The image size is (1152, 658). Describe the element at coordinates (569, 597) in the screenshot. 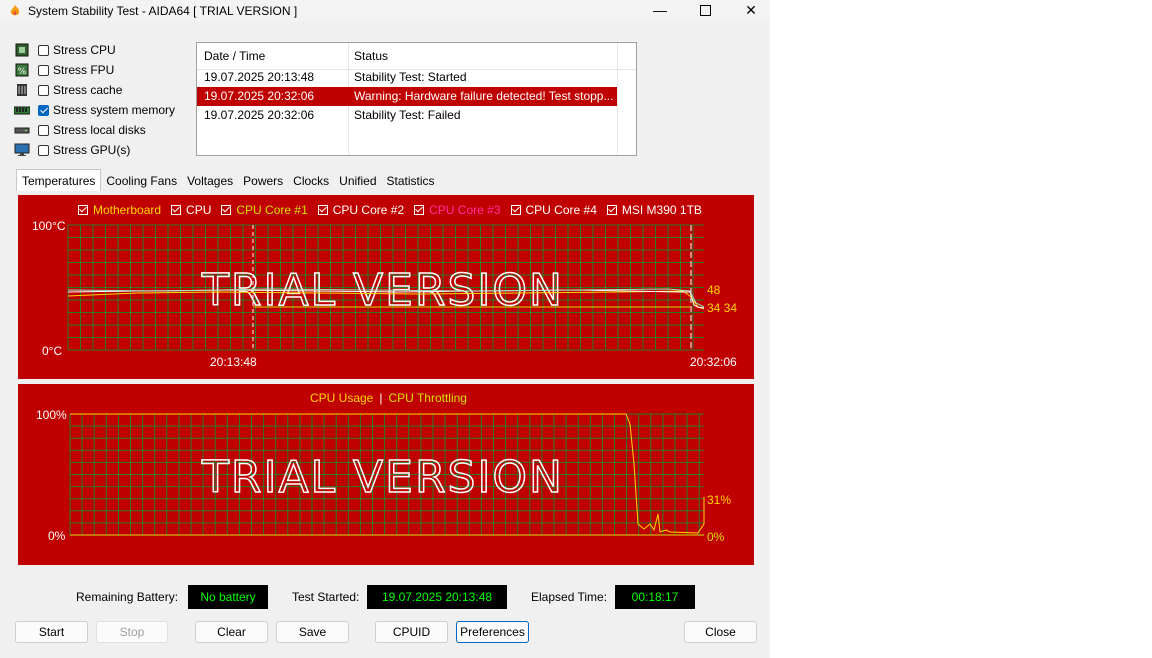

I see `elapsed-time-label: Elapsed Time:` at that location.